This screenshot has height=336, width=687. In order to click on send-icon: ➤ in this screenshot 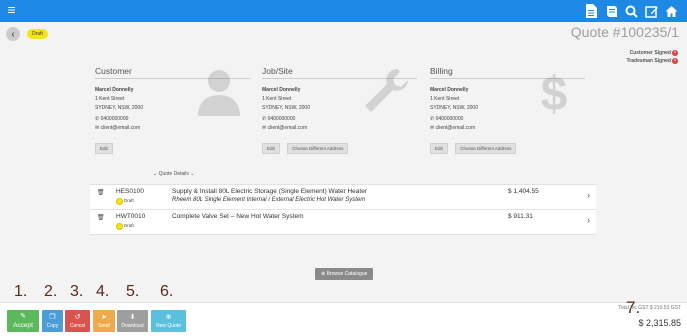, I will do `click(104, 317)`.